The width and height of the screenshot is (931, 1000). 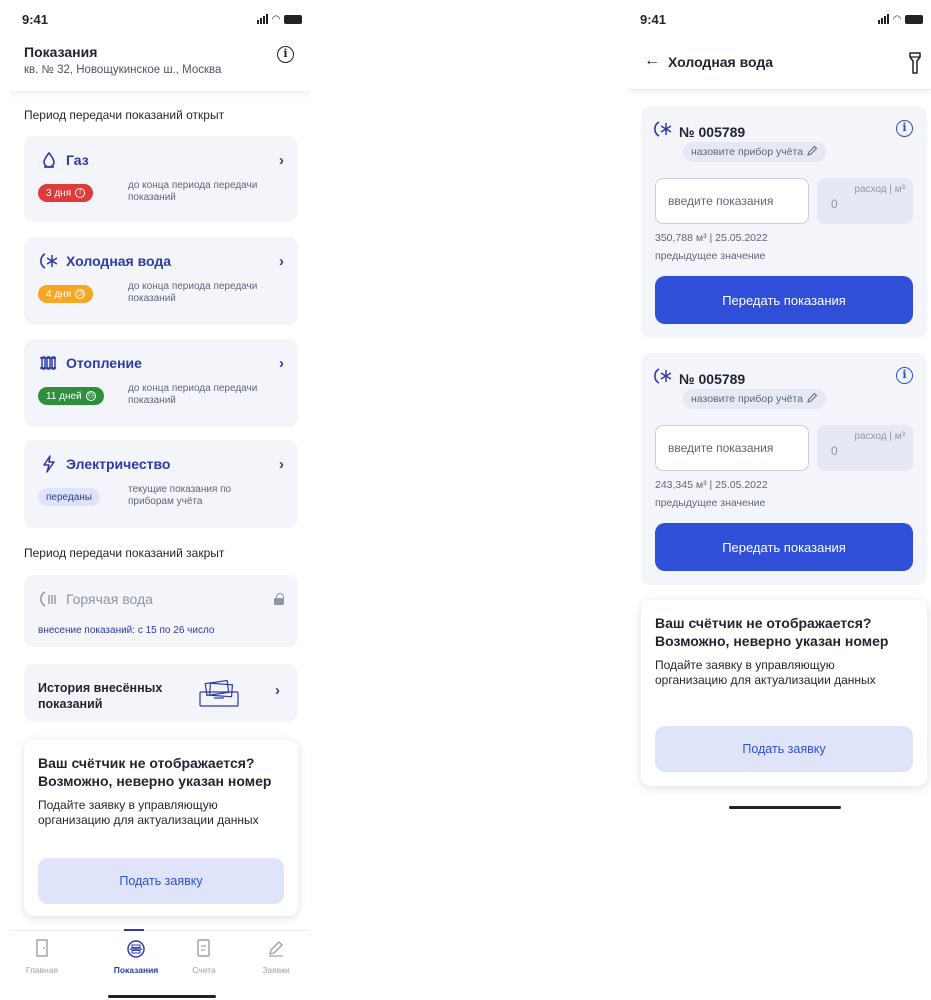 What do you see at coordinates (104, 363) in the screenshot?
I see `service-name: Отопление` at bounding box center [104, 363].